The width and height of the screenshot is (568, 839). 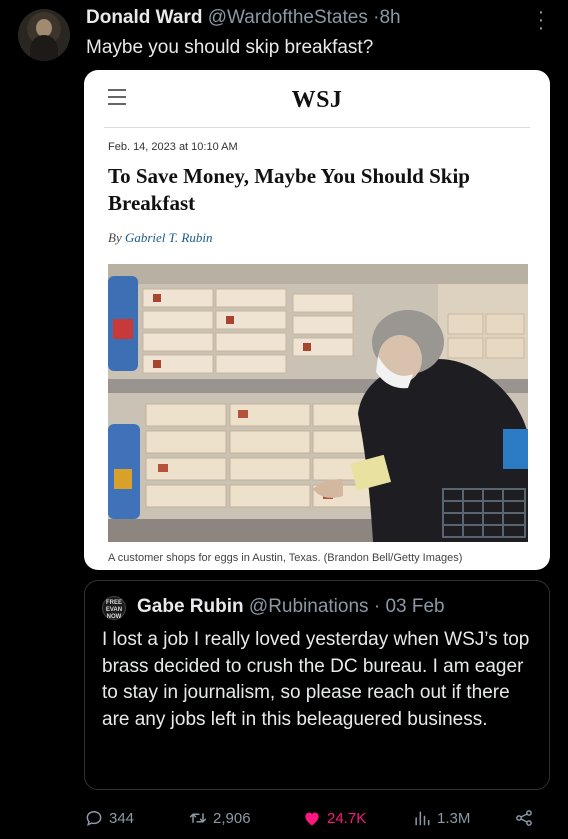 I want to click on share-button, so click(x=524, y=818).